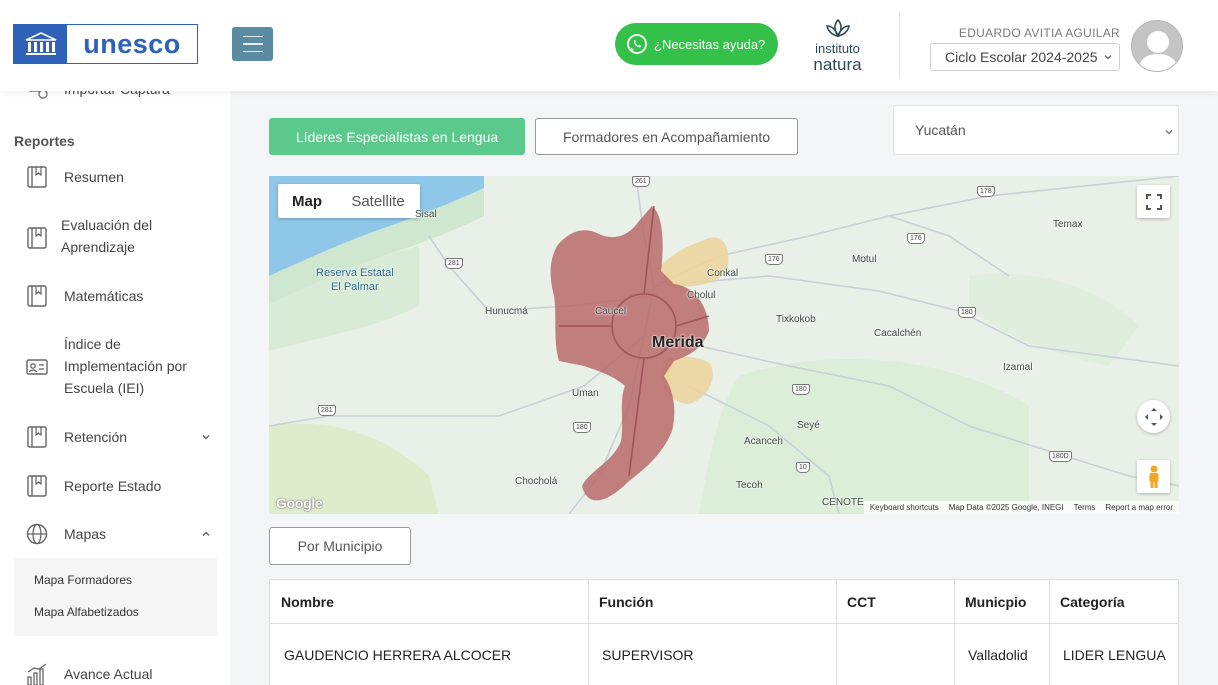 Image resolution: width=1218 pixels, height=685 pixels. I want to click on map-label-cenote: CENOTE, so click(843, 502).